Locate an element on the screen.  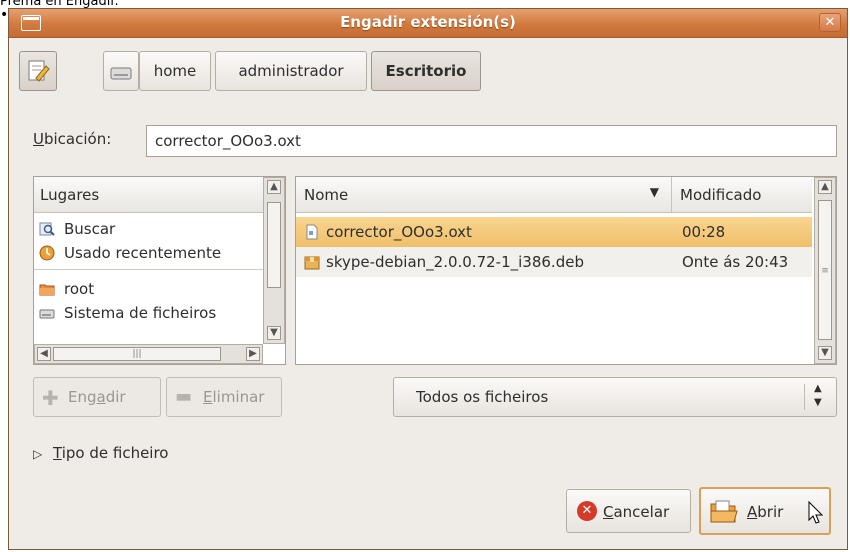
combo-separator is located at coordinates (804, 397).